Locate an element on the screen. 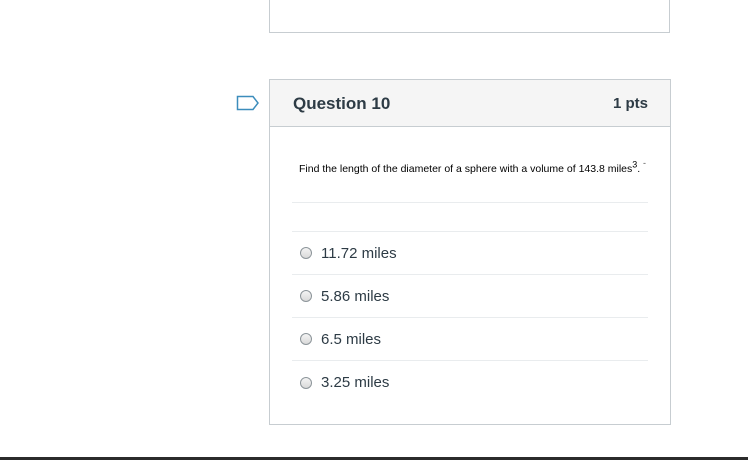 Image resolution: width=748 pixels, height=460 pixels. flag-question-icon is located at coordinates (248, 103).